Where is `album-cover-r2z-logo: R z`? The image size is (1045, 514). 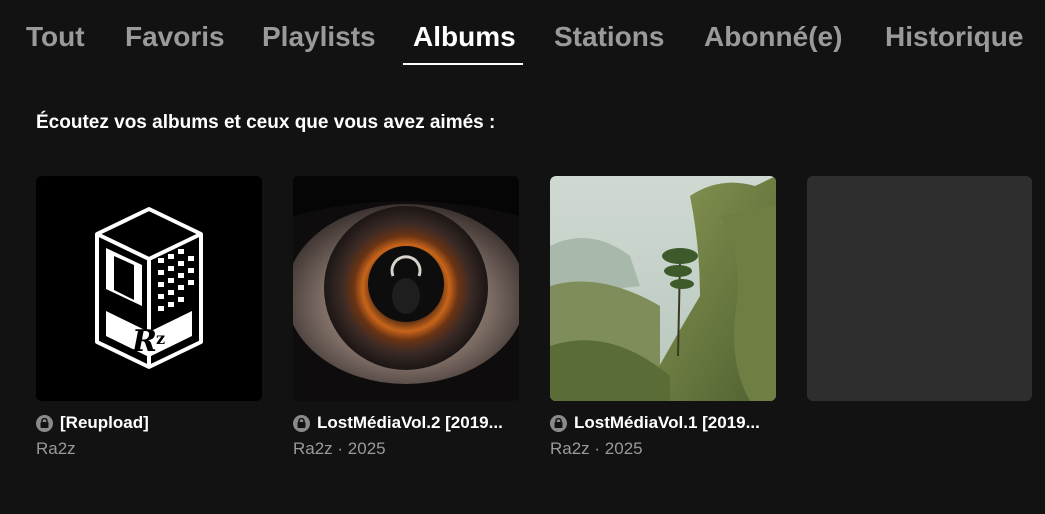
album-cover-r2z-logo: R z is located at coordinates (149, 288).